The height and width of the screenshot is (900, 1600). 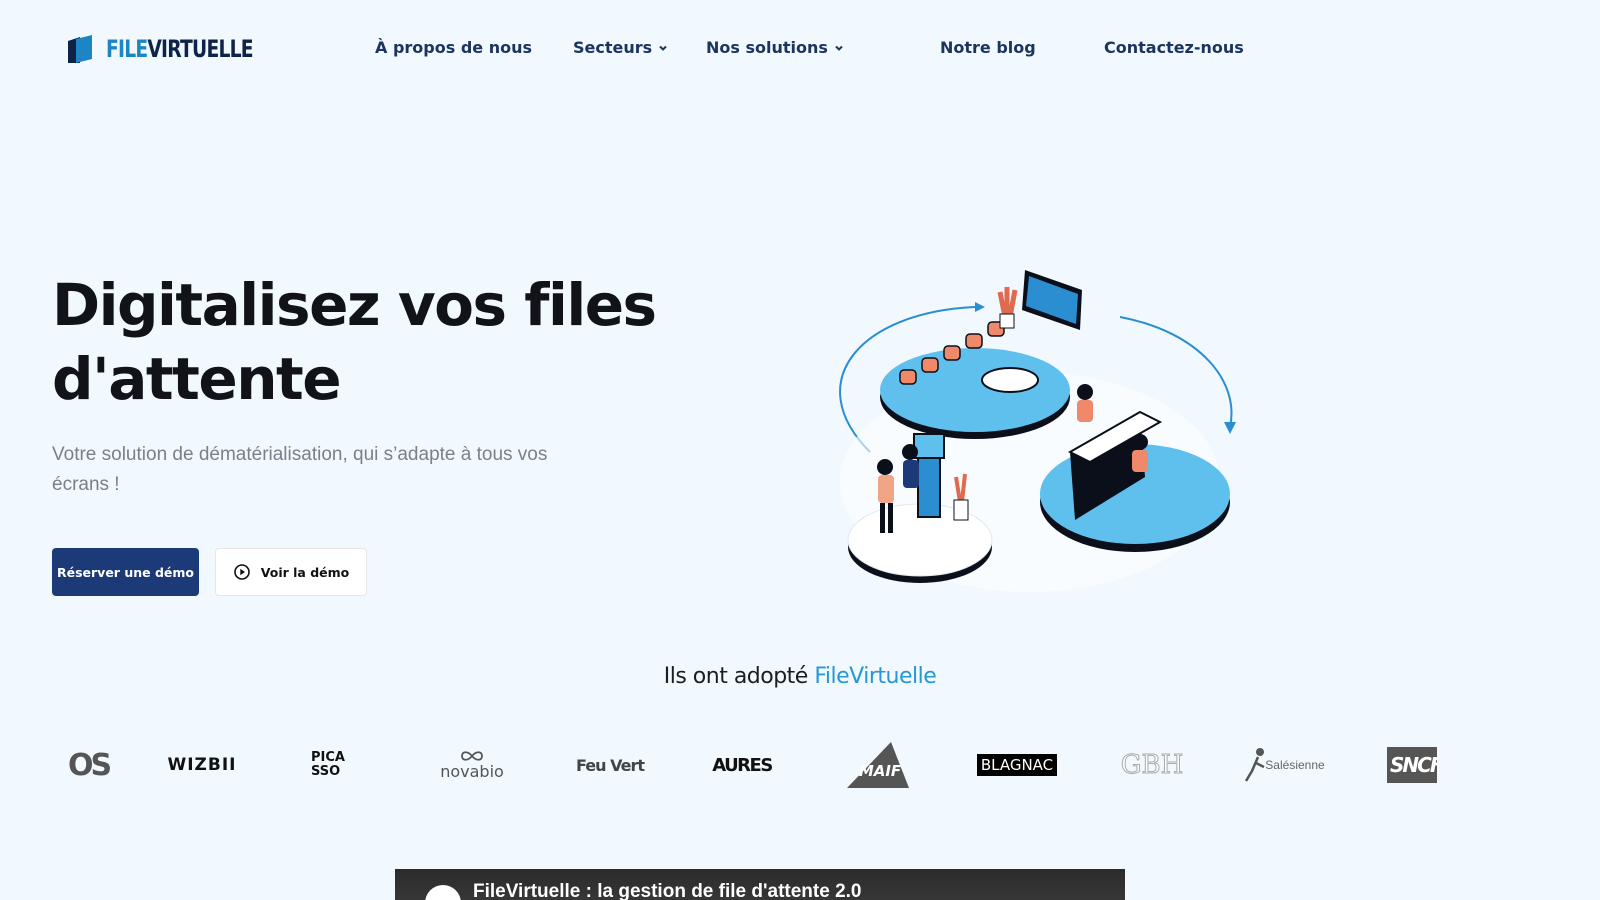 What do you see at coordinates (328, 764) in the screenshot?
I see `picasso-logo: PICASSO` at bounding box center [328, 764].